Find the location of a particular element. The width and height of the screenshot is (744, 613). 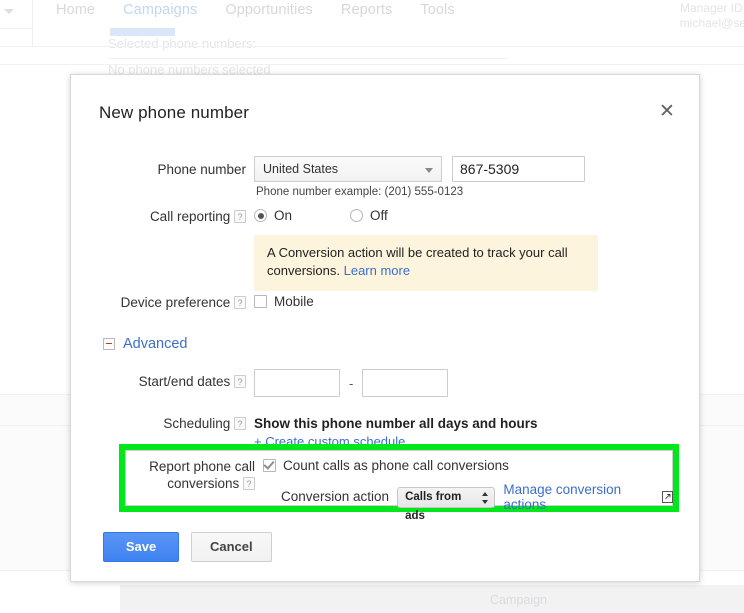

nav-divider is located at coordinates (32, 14).